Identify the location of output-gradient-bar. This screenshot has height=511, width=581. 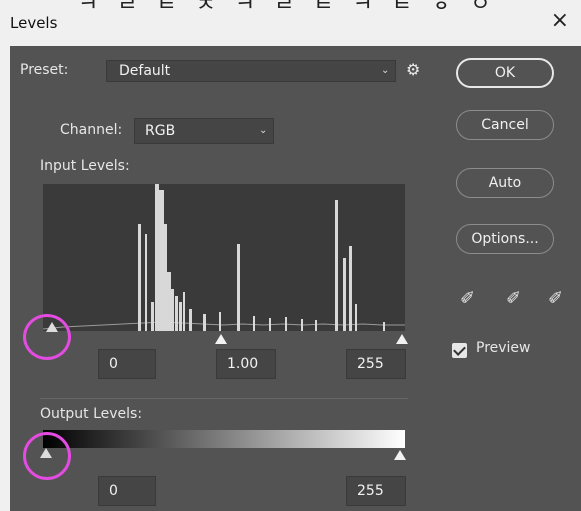
(224, 439).